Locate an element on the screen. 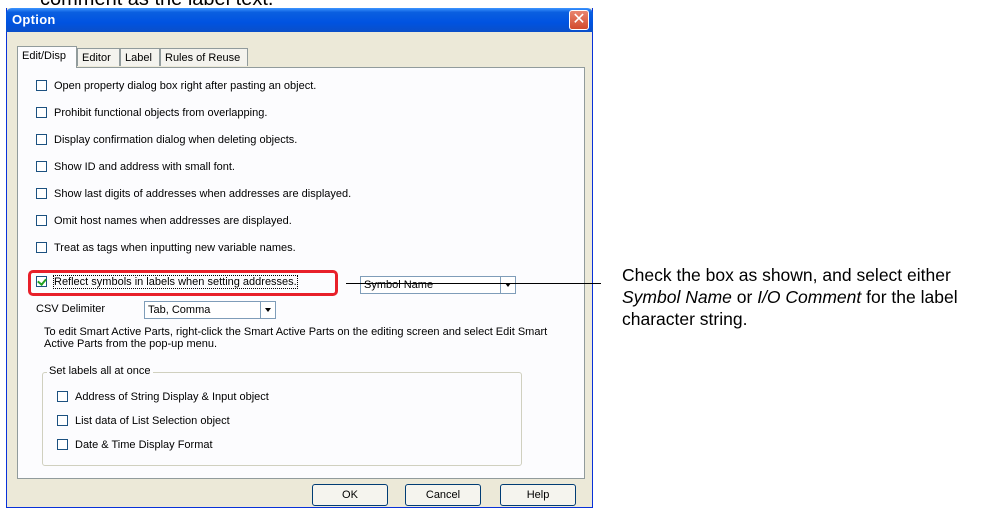 Image resolution: width=995 pixels, height=514 pixels. tab-label: Label is located at coordinates (140, 57).